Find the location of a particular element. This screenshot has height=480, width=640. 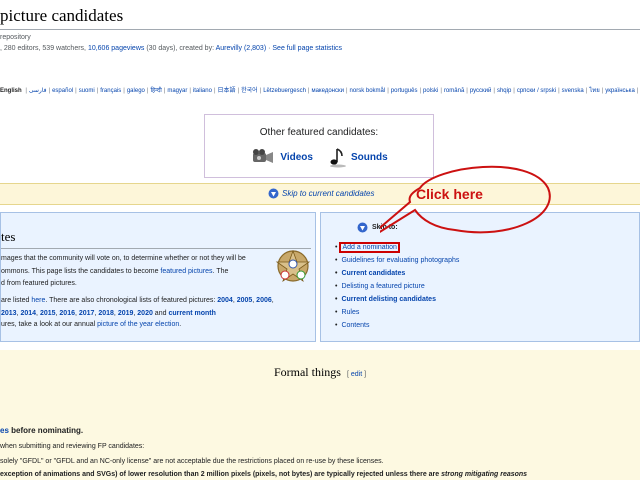

formal-line-1: es before nominating. is located at coordinates (41, 430).